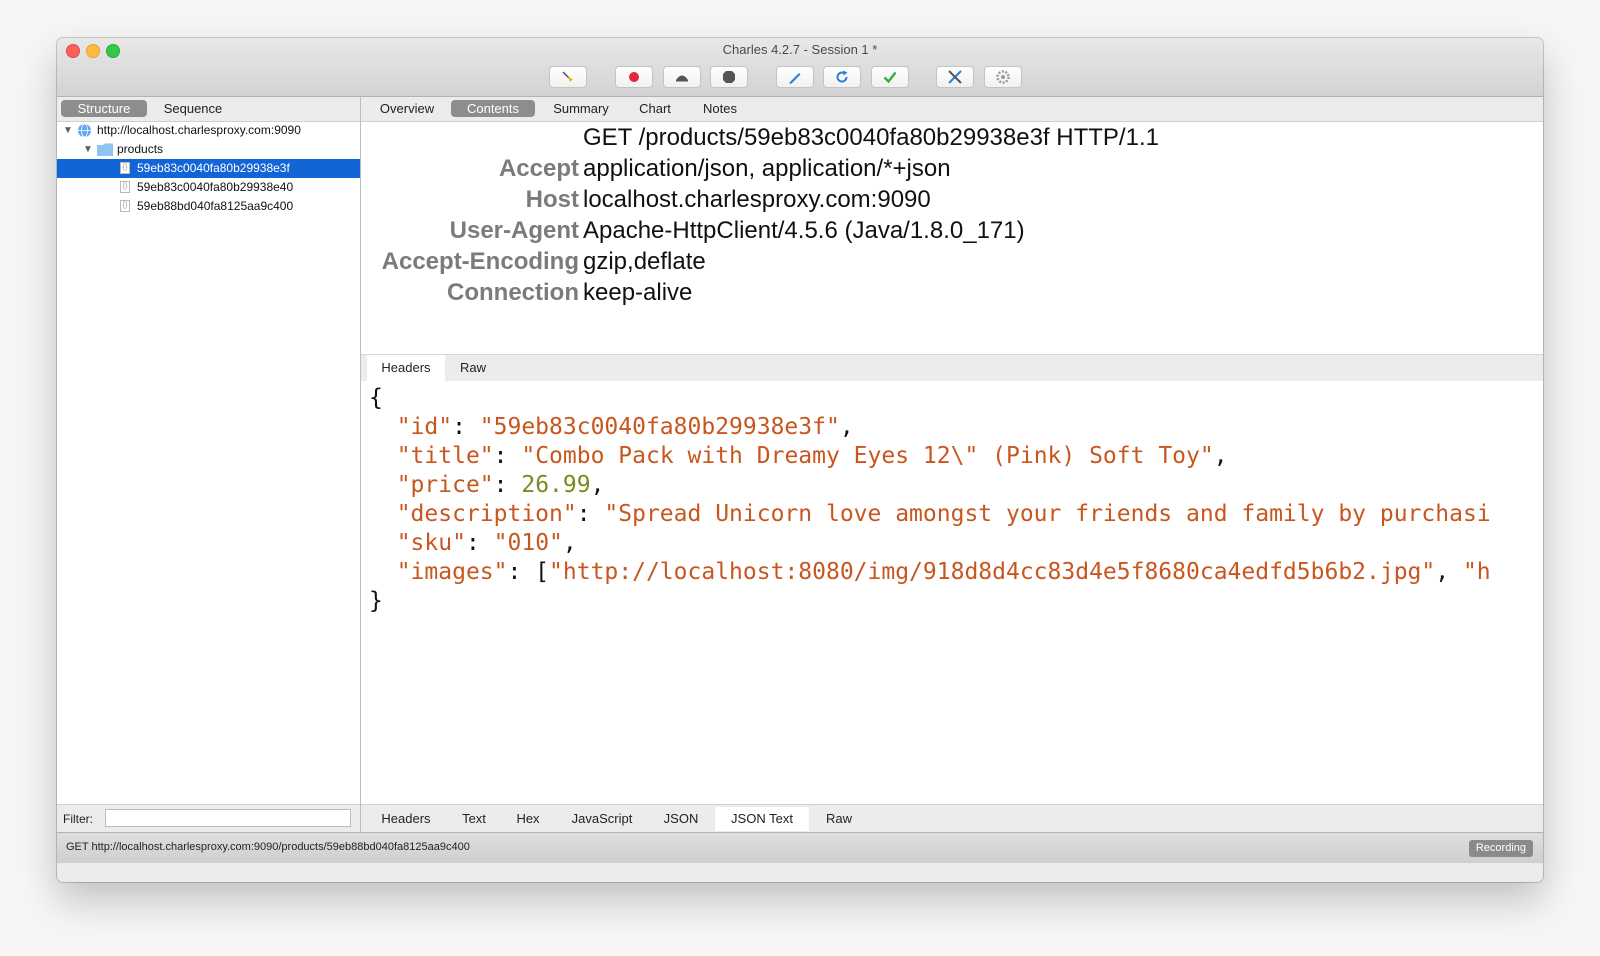  What do you see at coordinates (581, 108) in the screenshot?
I see `tab-summary: Summary` at bounding box center [581, 108].